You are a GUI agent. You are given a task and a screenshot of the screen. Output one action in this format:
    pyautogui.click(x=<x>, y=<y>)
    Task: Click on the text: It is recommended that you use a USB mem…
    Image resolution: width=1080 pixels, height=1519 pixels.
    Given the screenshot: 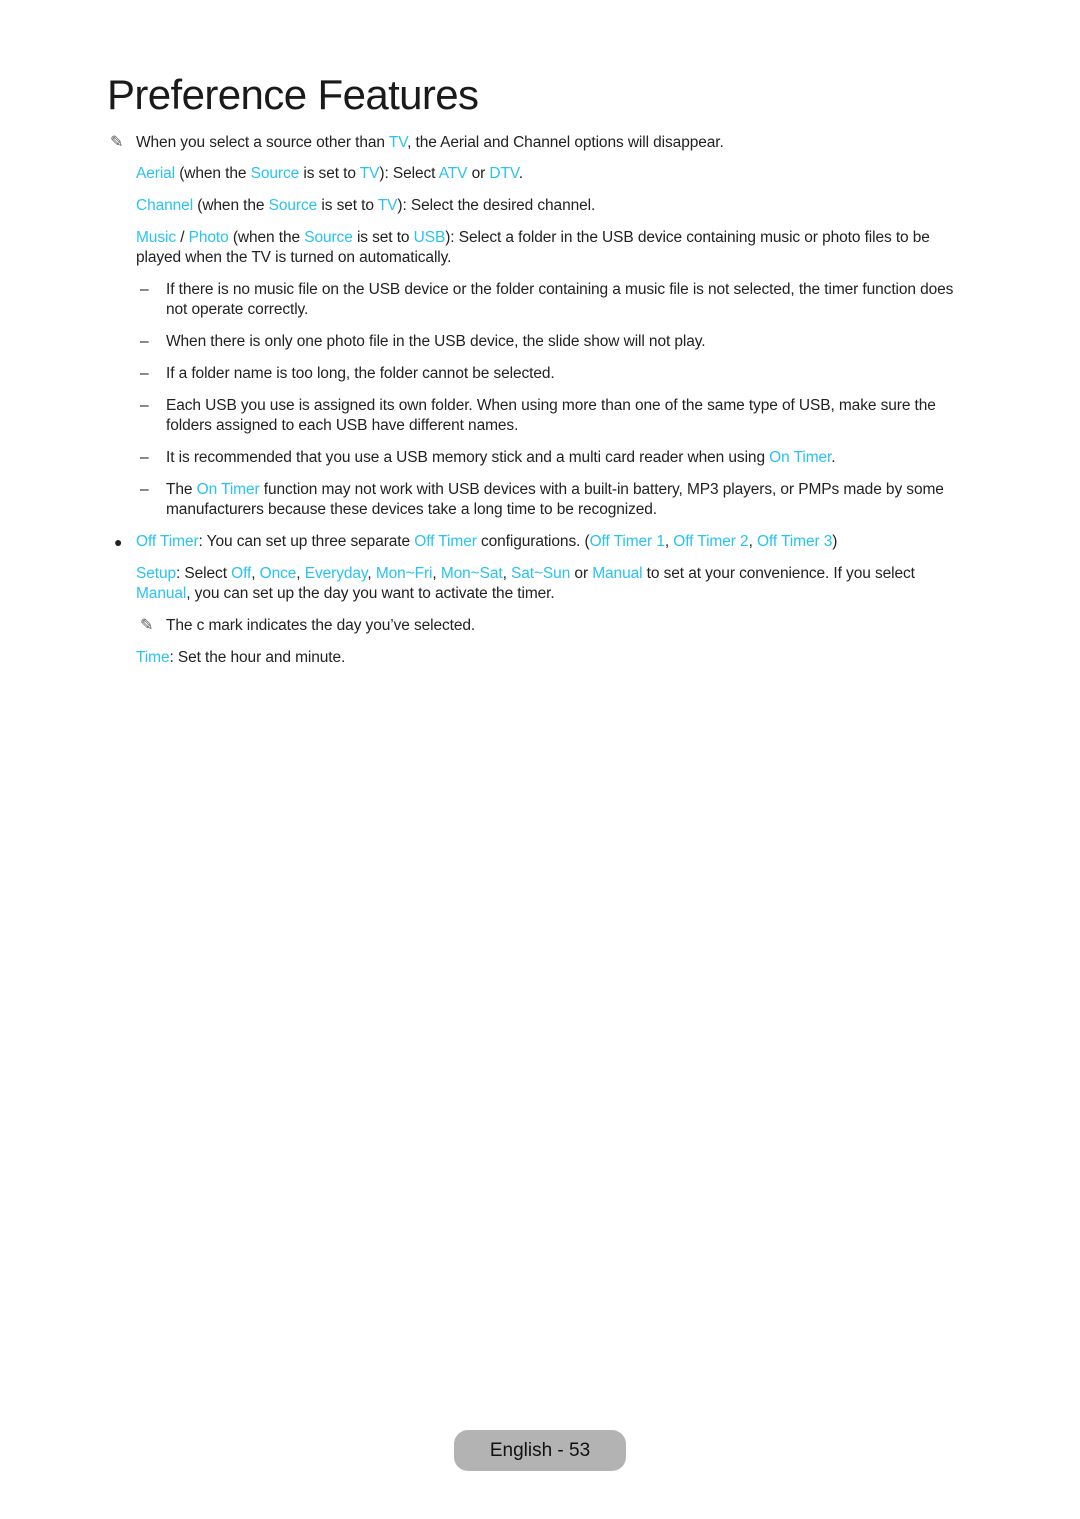 What is the action you would take?
    pyautogui.click(x=468, y=457)
    